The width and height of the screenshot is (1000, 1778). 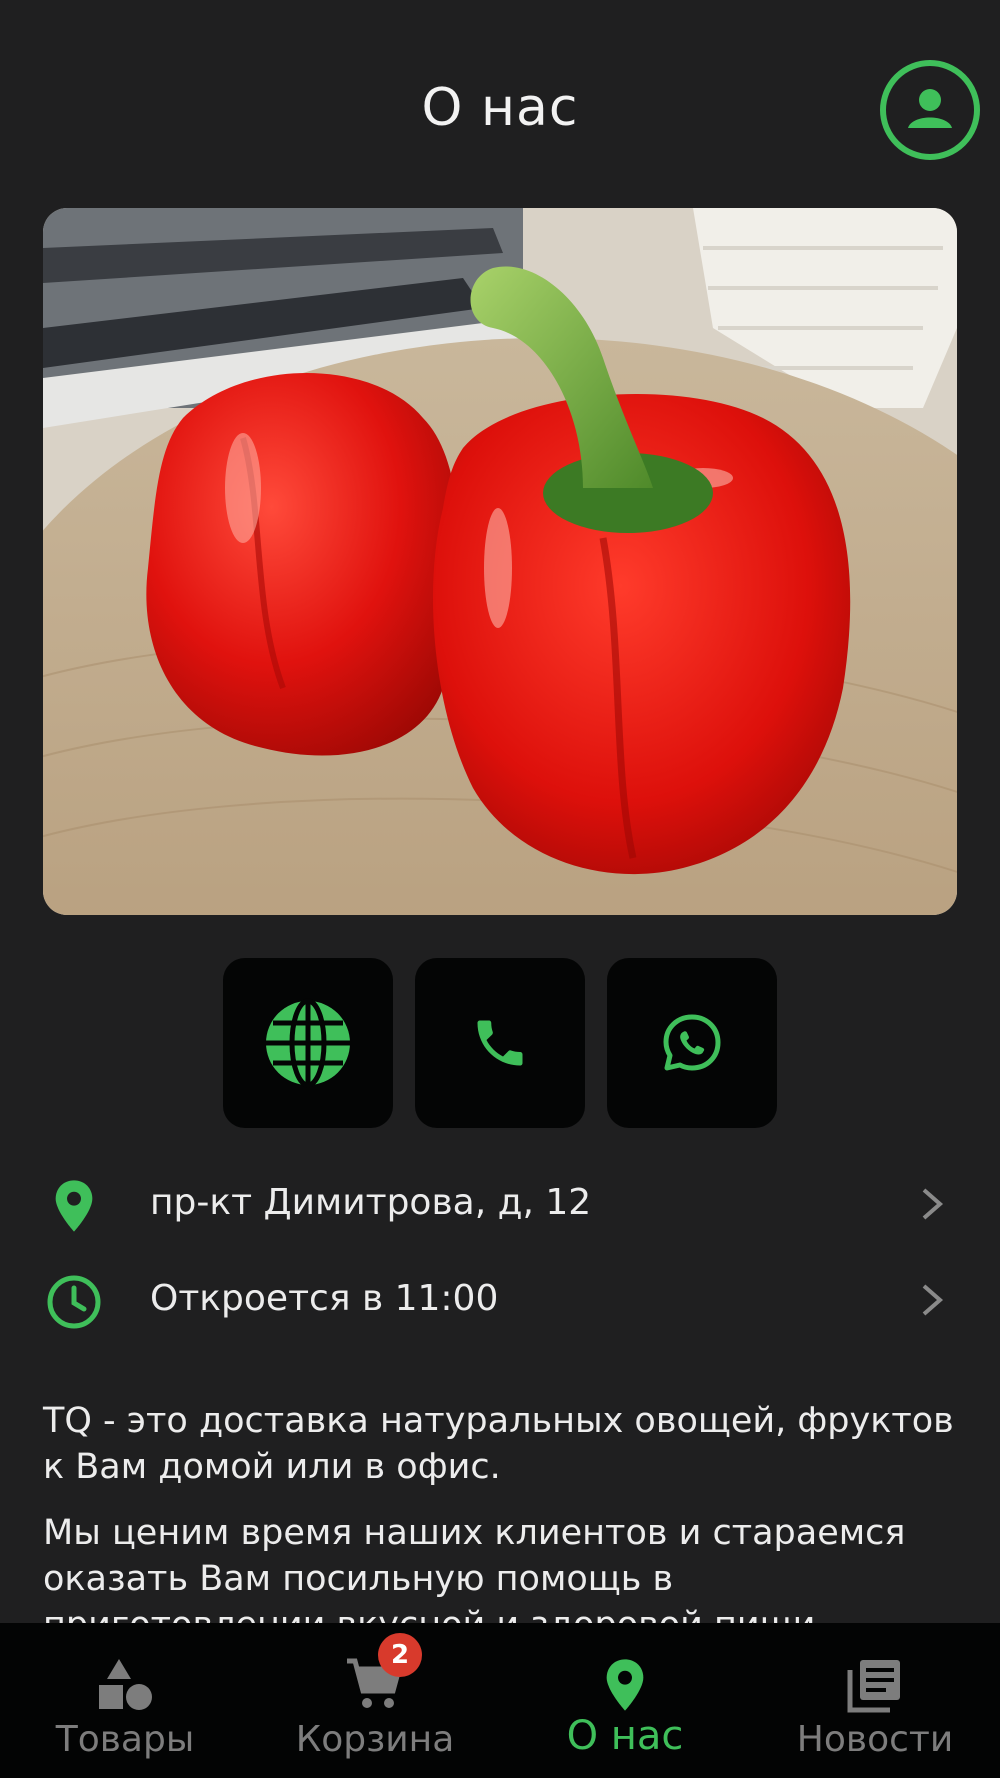 I want to click on website-button, so click(x=308, y=1043).